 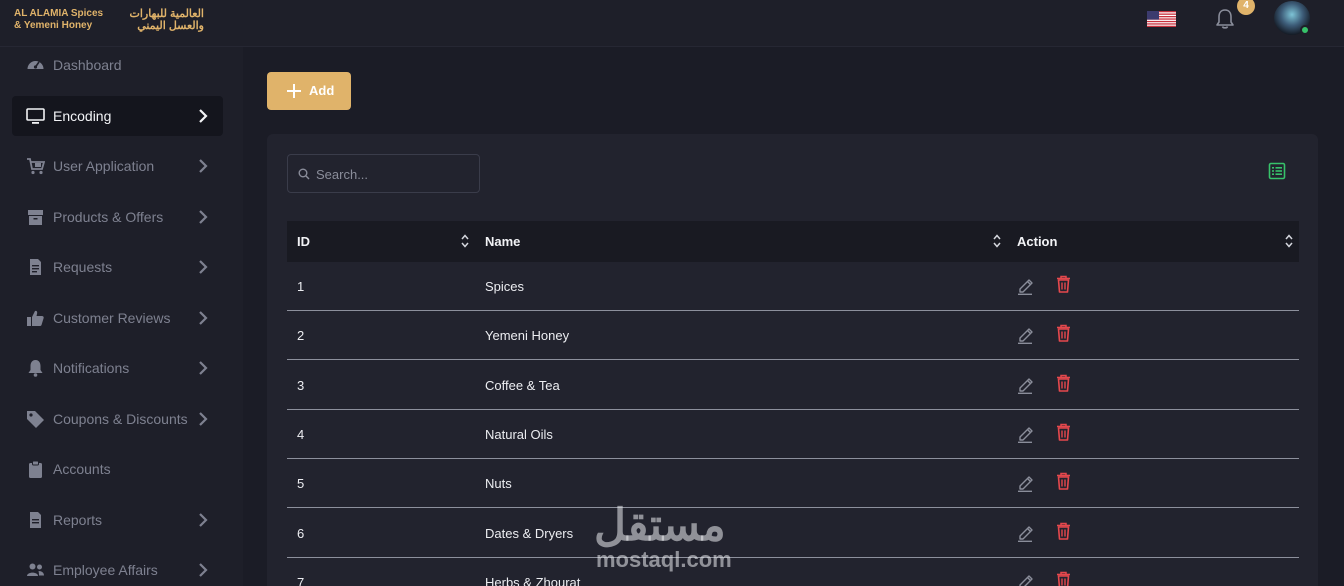 I want to click on plus-icon, so click(x=294, y=91).